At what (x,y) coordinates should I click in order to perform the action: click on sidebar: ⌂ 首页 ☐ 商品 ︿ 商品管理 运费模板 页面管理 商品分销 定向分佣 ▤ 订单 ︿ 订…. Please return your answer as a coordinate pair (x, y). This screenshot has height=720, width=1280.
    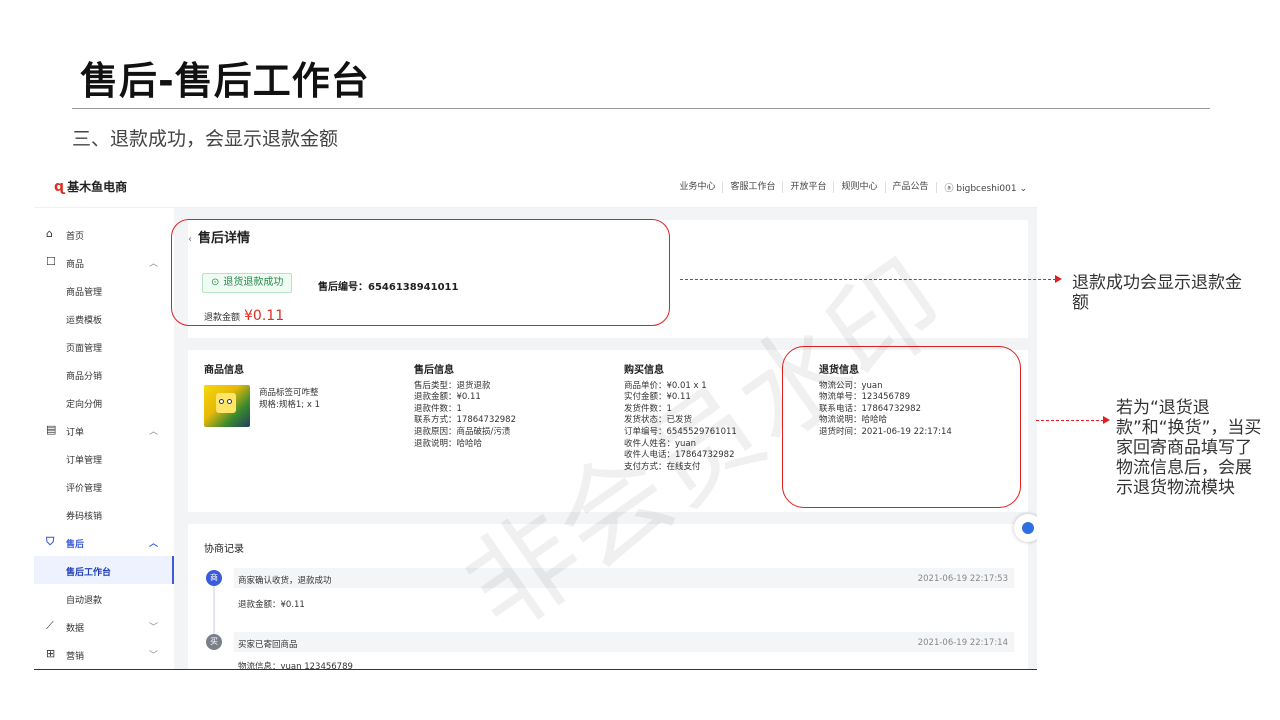
    Looking at the image, I should click on (104, 438).